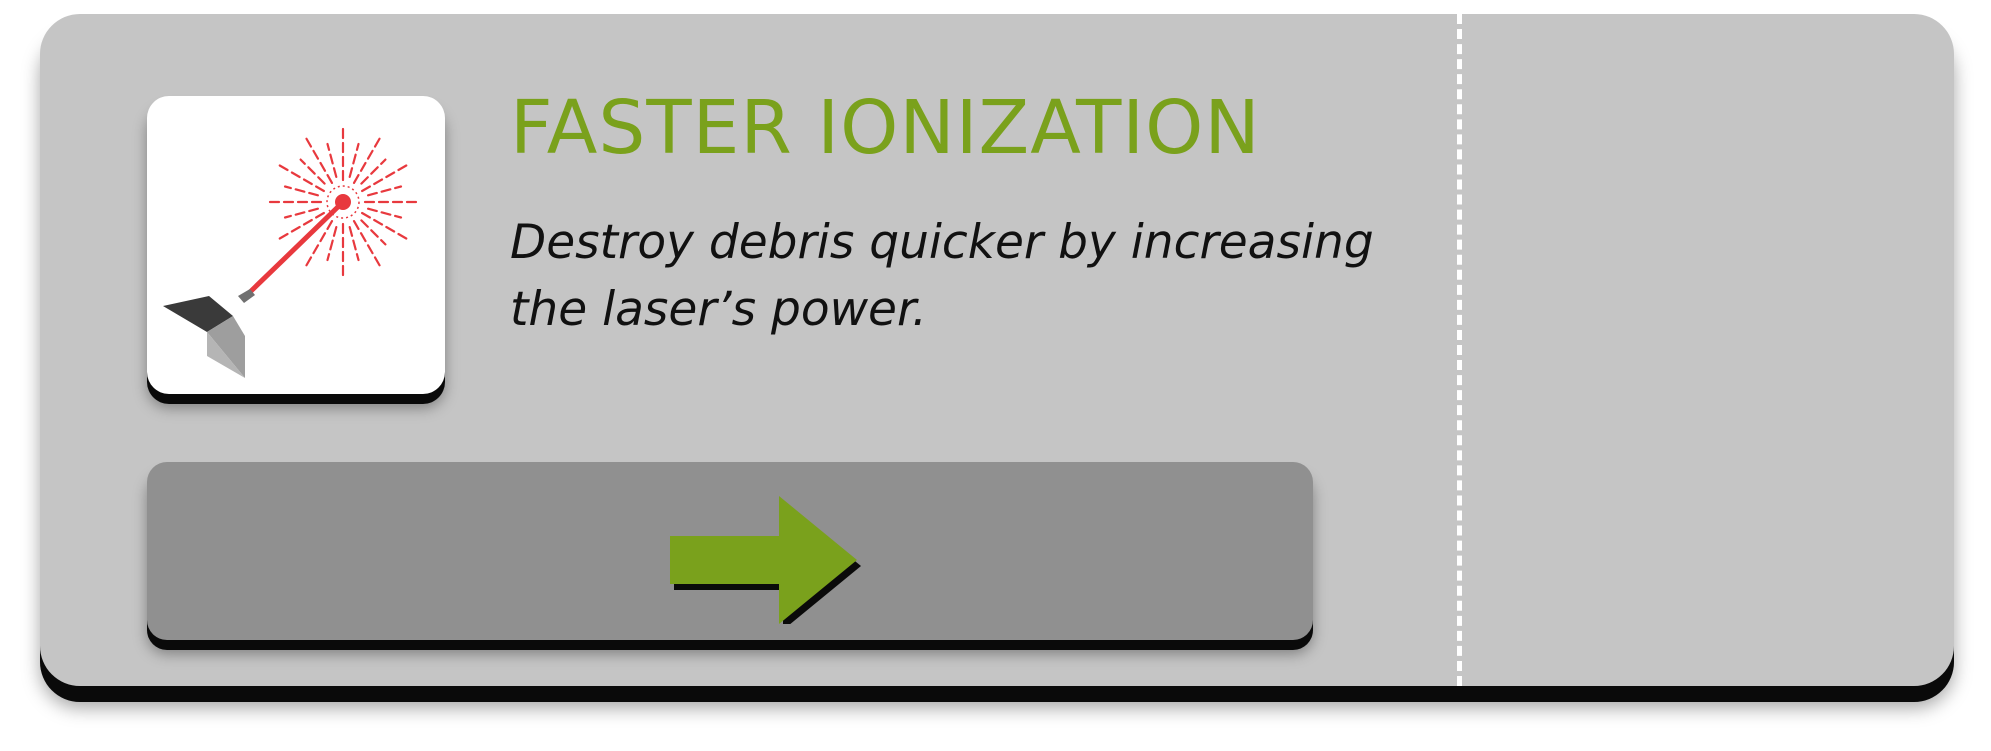  Describe the element at coordinates (765, 560) in the screenshot. I see `arrow-right-icon` at that location.